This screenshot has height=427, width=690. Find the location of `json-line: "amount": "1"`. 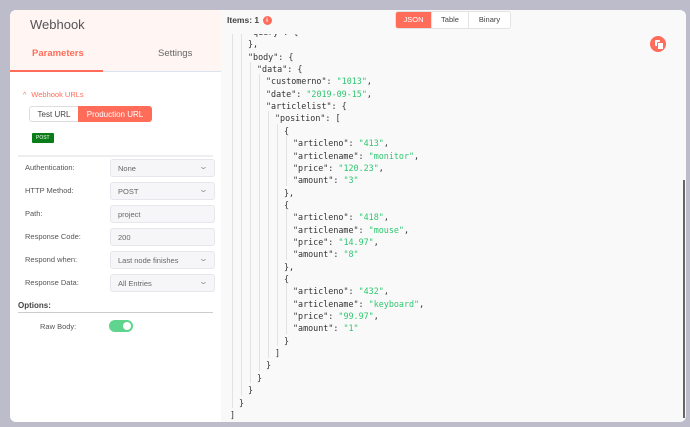

json-line: "amount": "1" is located at coordinates (326, 328).